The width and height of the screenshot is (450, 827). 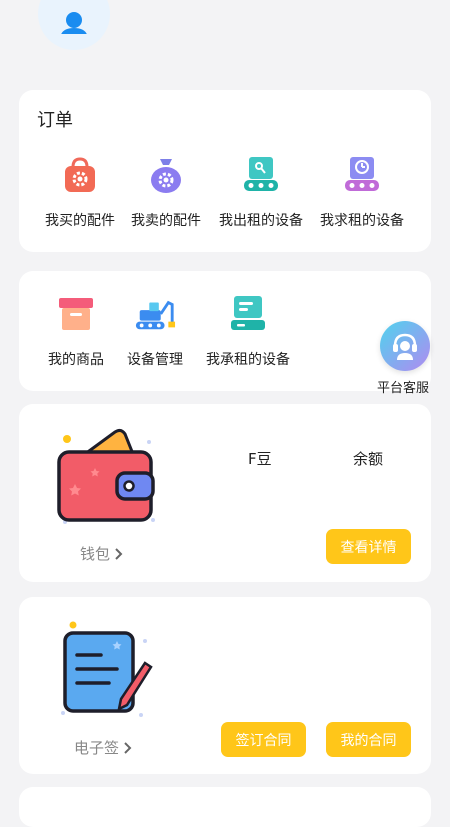 What do you see at coordinates (107, 670) in the screenshot?
I see `contract-pen-icon` at bounding box center [107, 670].